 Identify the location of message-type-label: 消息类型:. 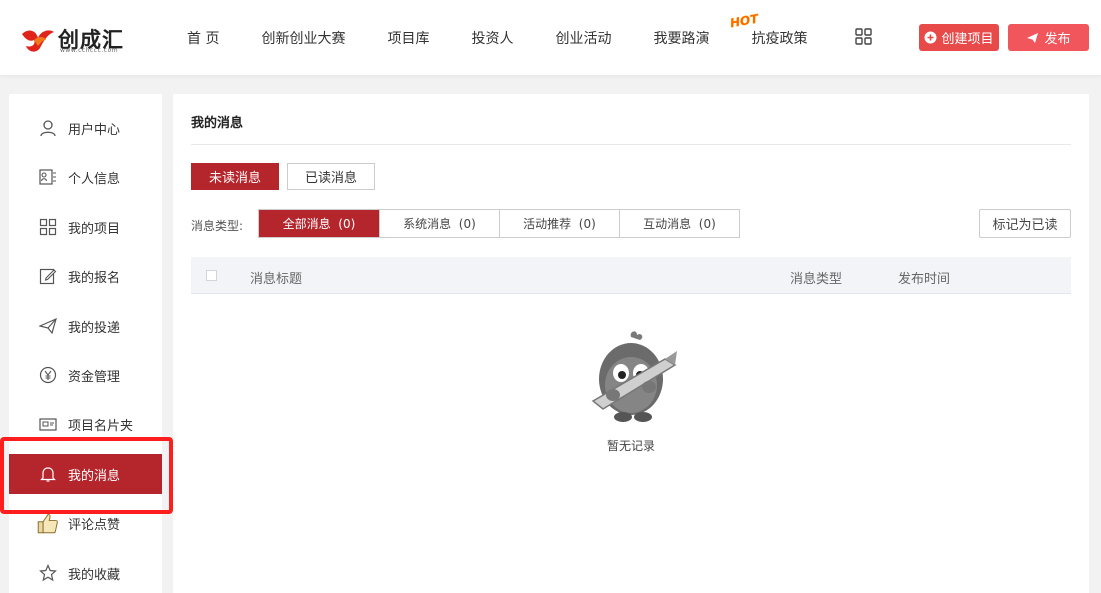
(217, 226).